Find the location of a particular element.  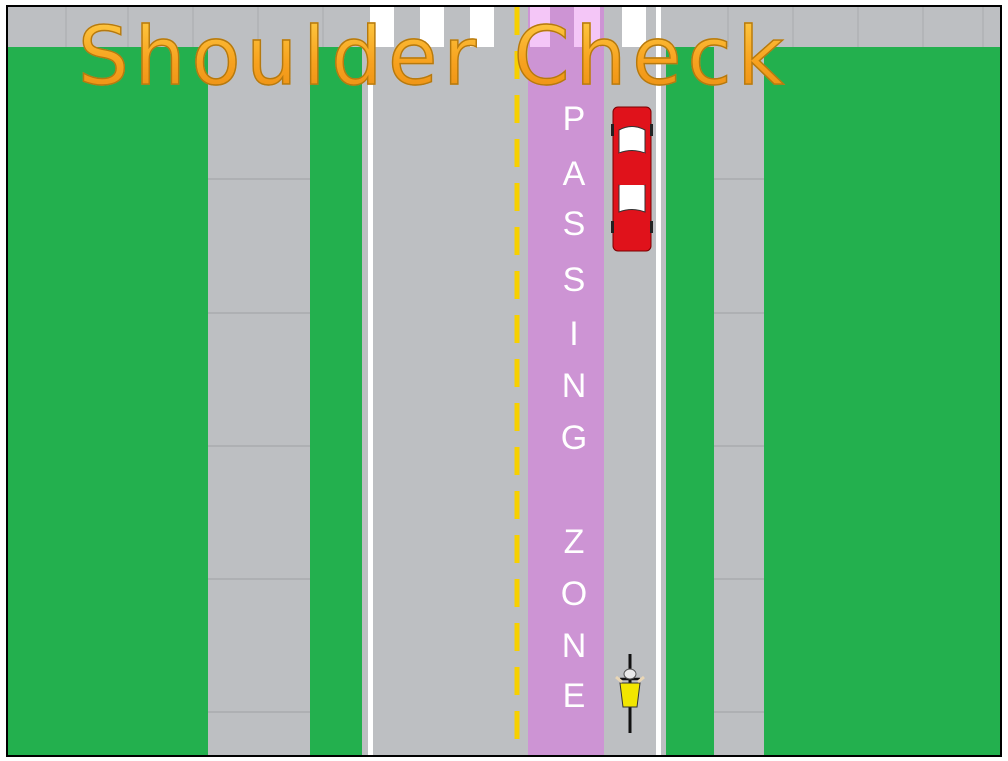

zone-letter: G is located at coordinates (574, 438).